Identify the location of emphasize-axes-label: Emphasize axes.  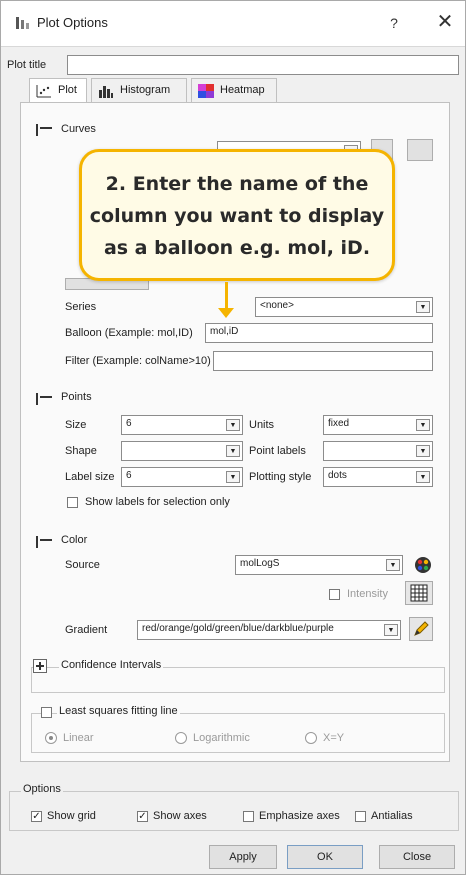
(299, 816).